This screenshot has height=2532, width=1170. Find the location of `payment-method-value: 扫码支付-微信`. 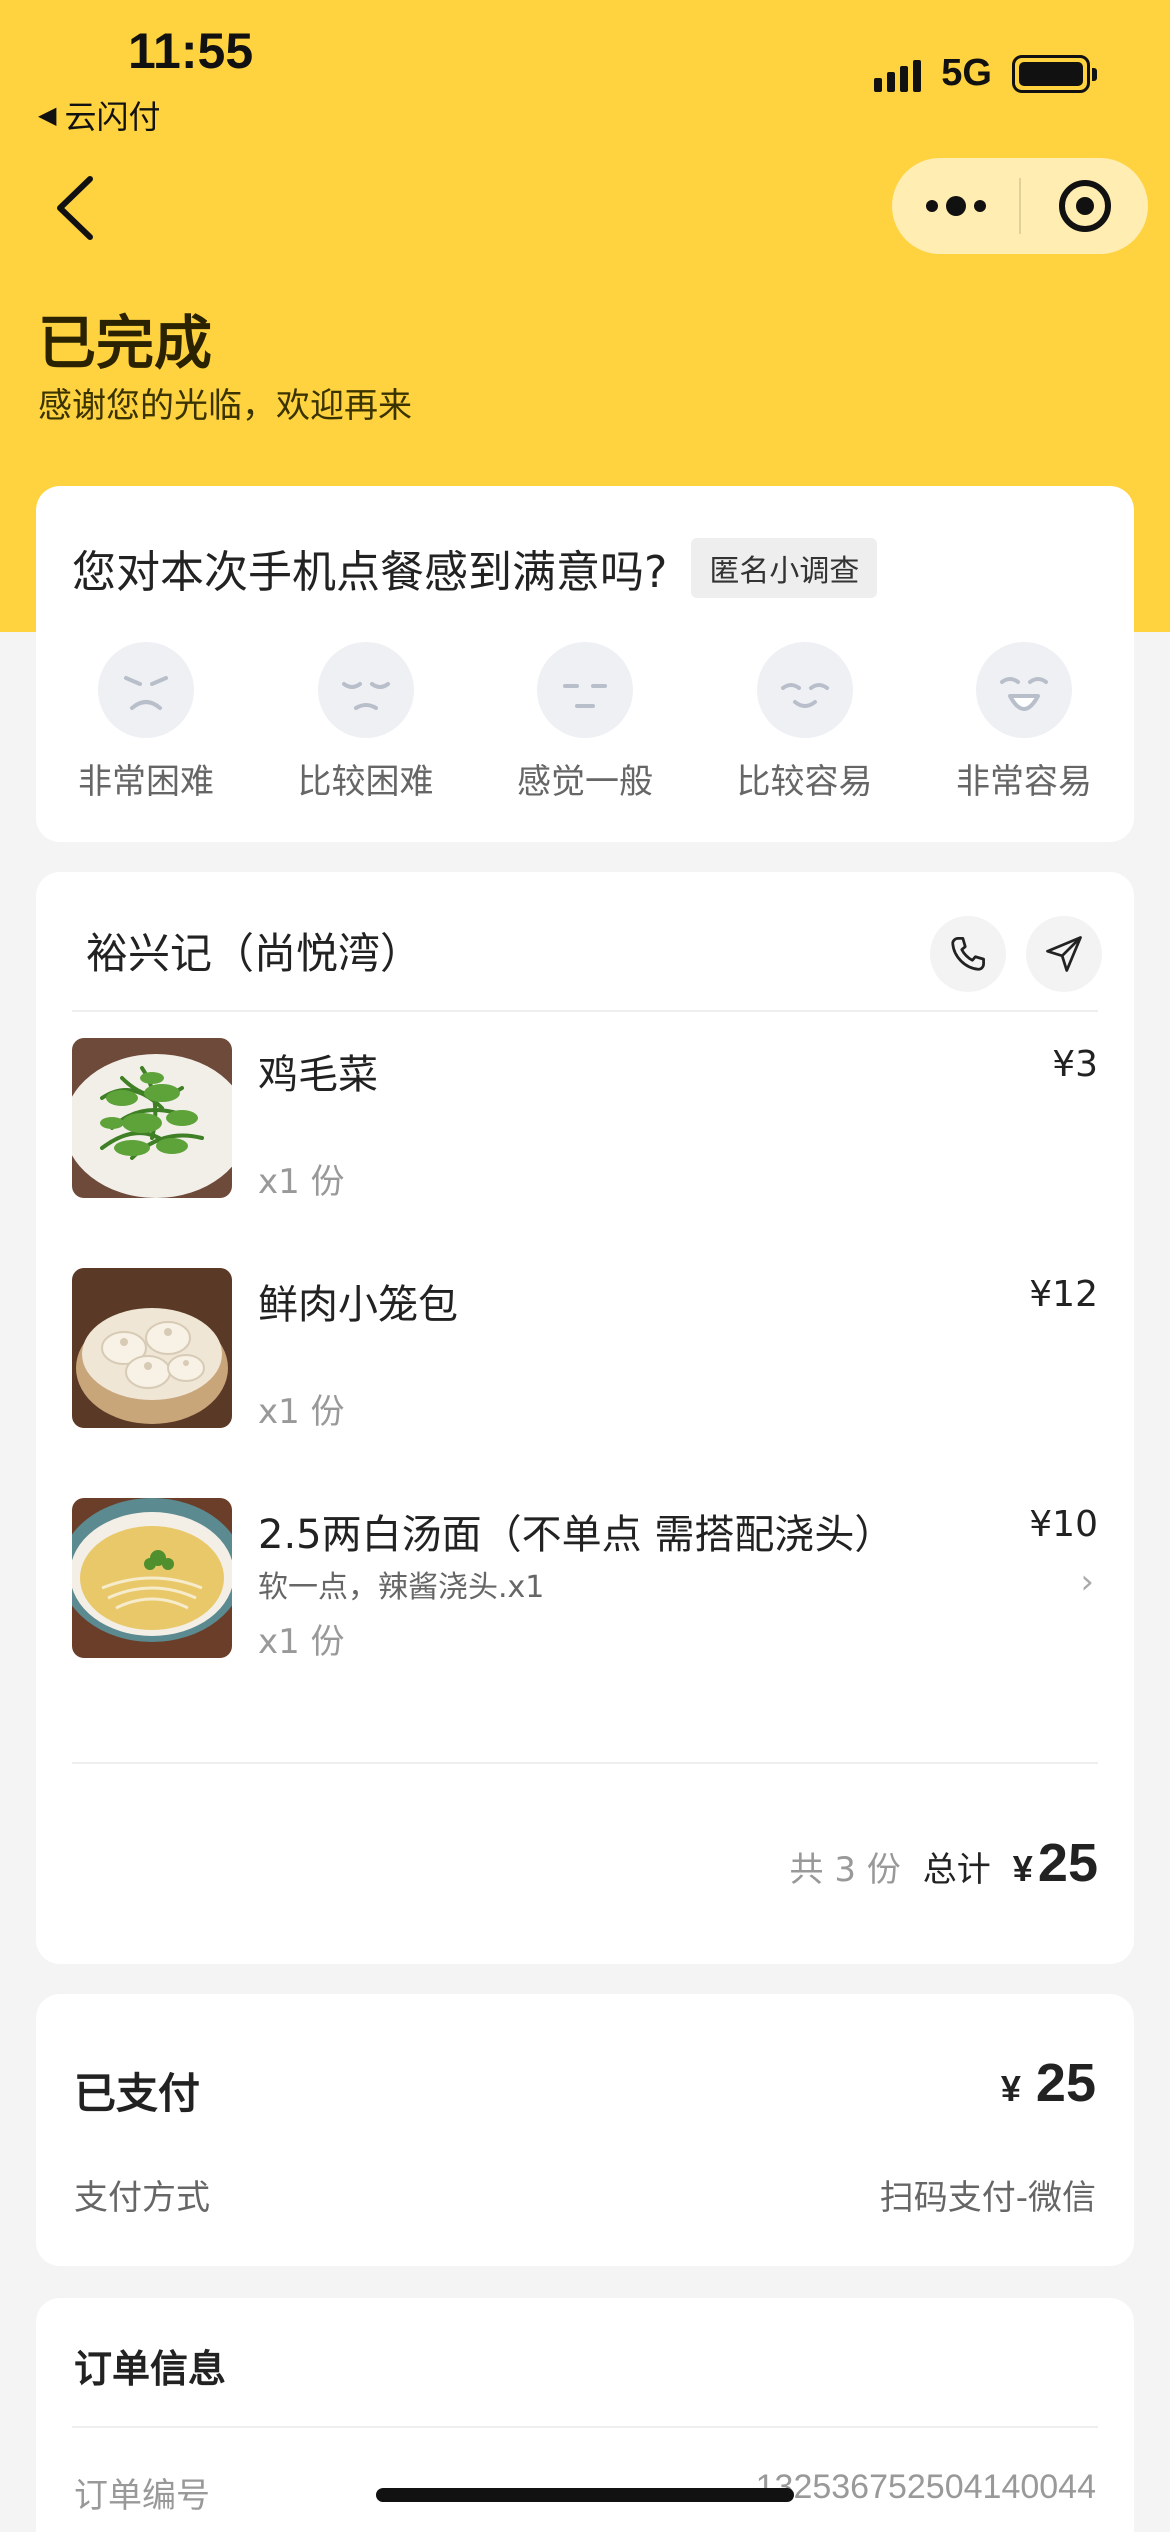

payment-method-value: 扫码支付-微信 is located at coordinates (987, 2198).